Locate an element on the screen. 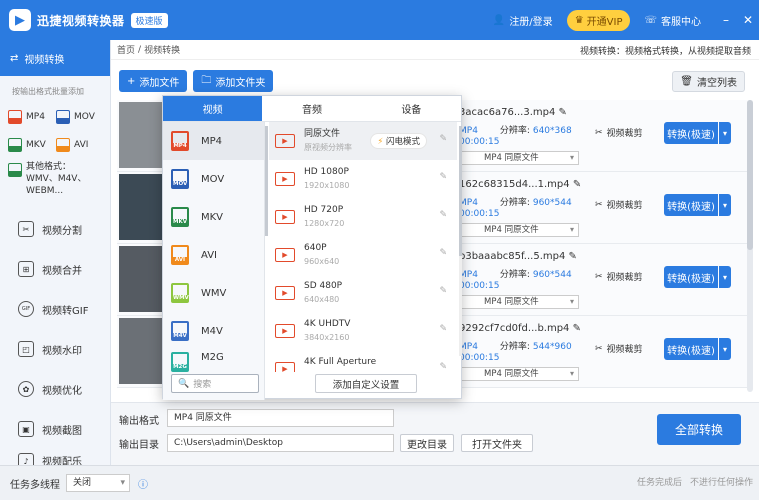  sidebar-item-video-convert: ⇄ 视频转换 is located at coordinates (55, 58).